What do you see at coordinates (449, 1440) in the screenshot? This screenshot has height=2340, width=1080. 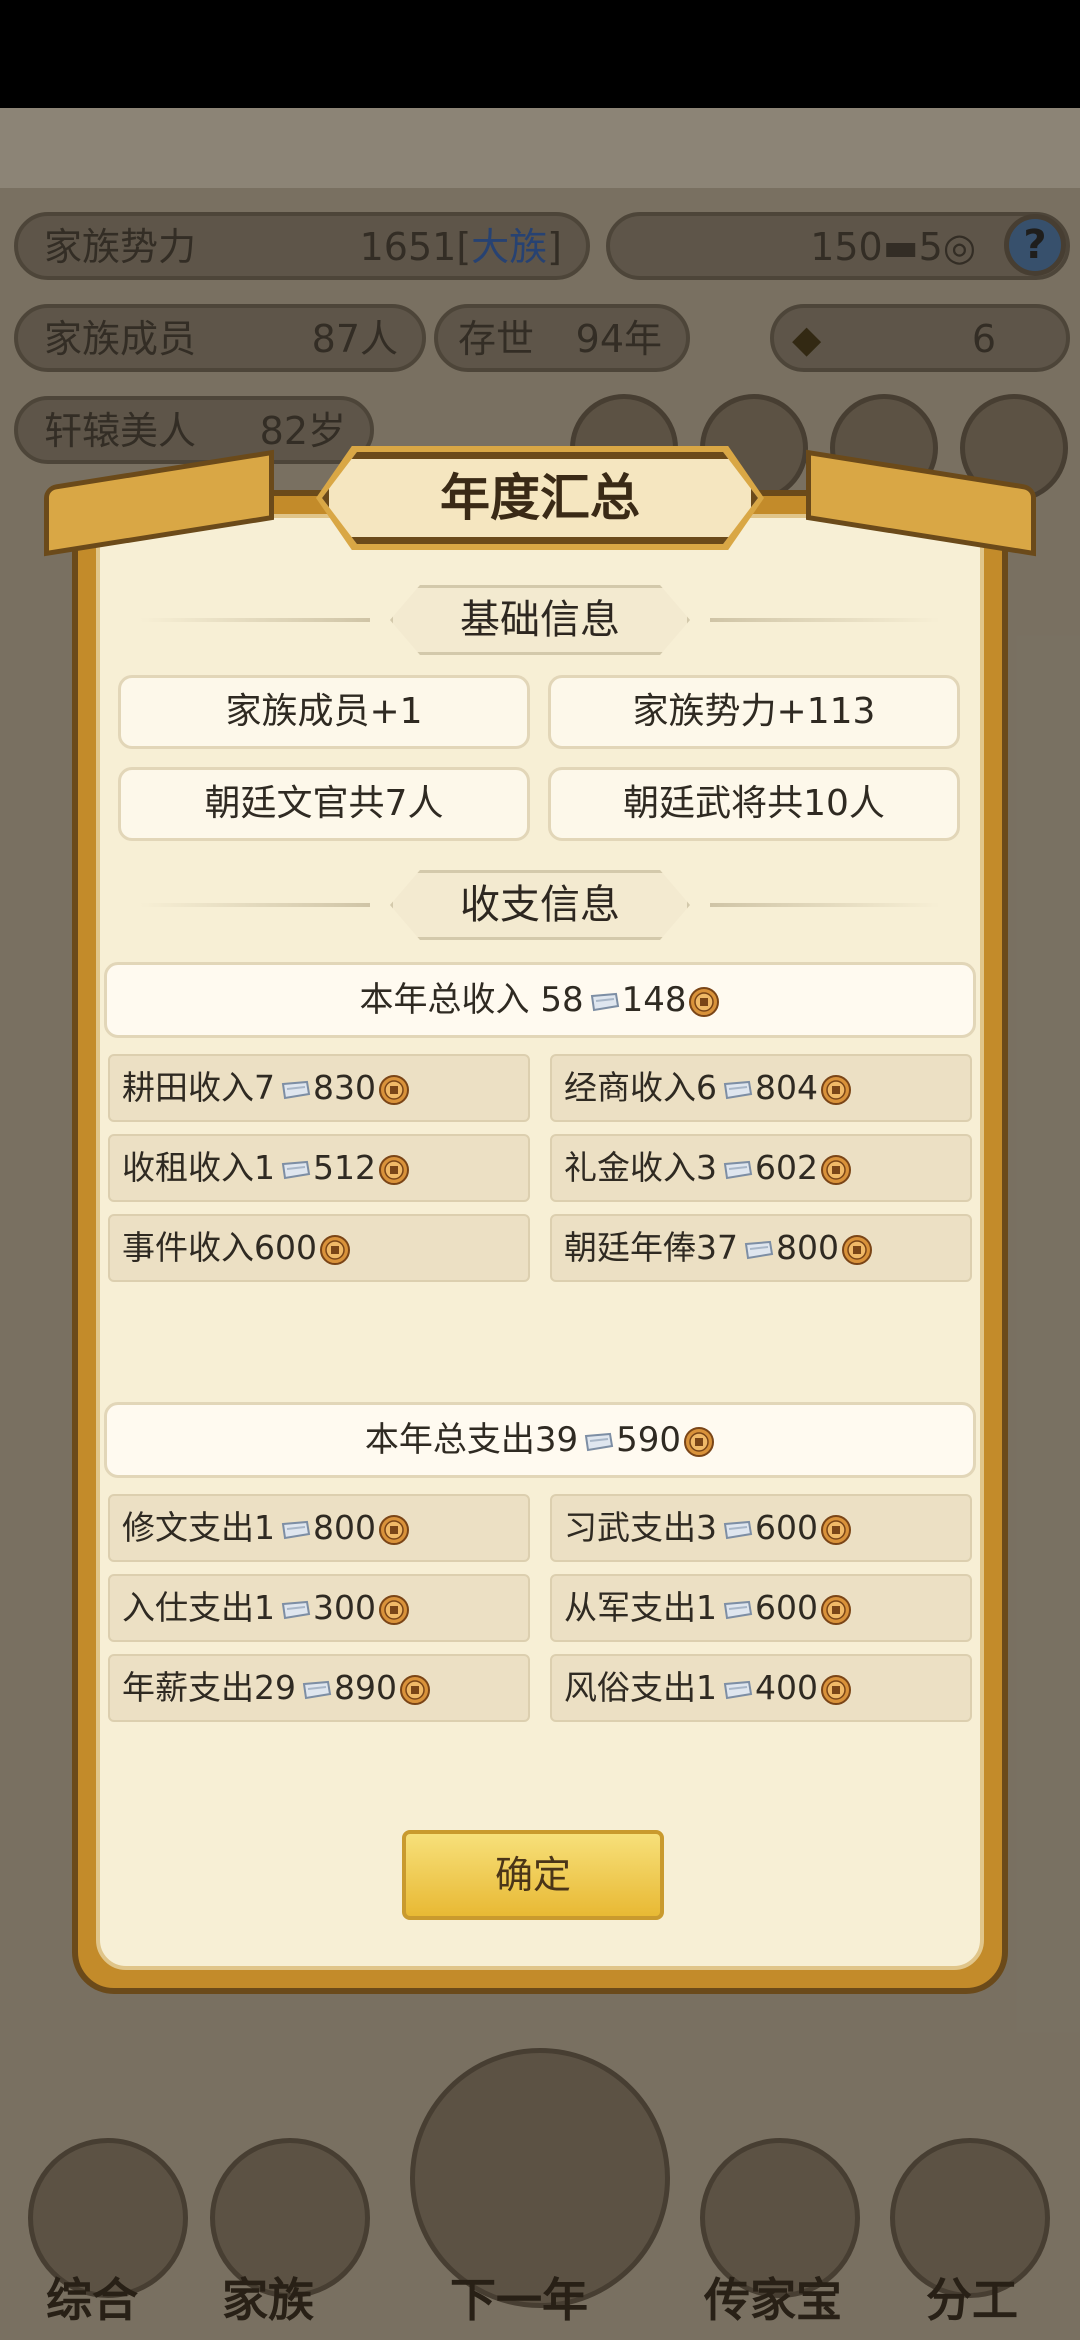 I see `expense-total-label: 本年总支出` at bounding box center [449, 1440].